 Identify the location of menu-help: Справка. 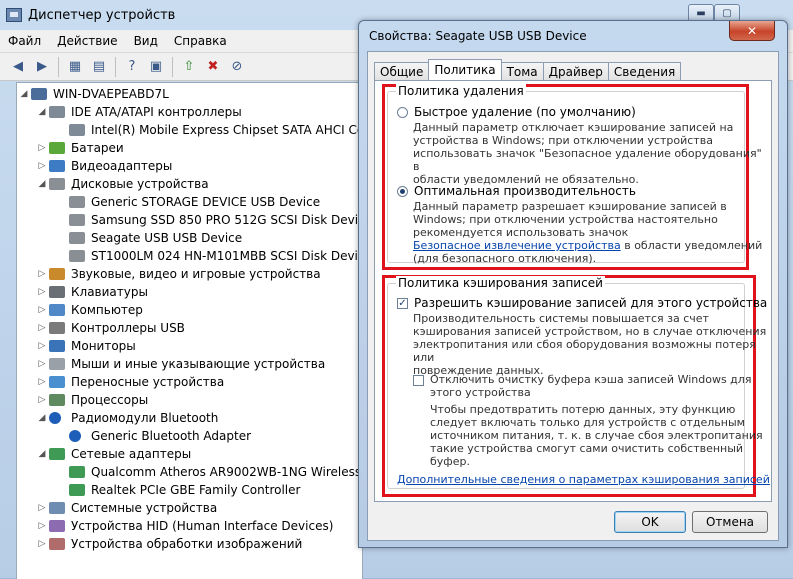
(200, 41).